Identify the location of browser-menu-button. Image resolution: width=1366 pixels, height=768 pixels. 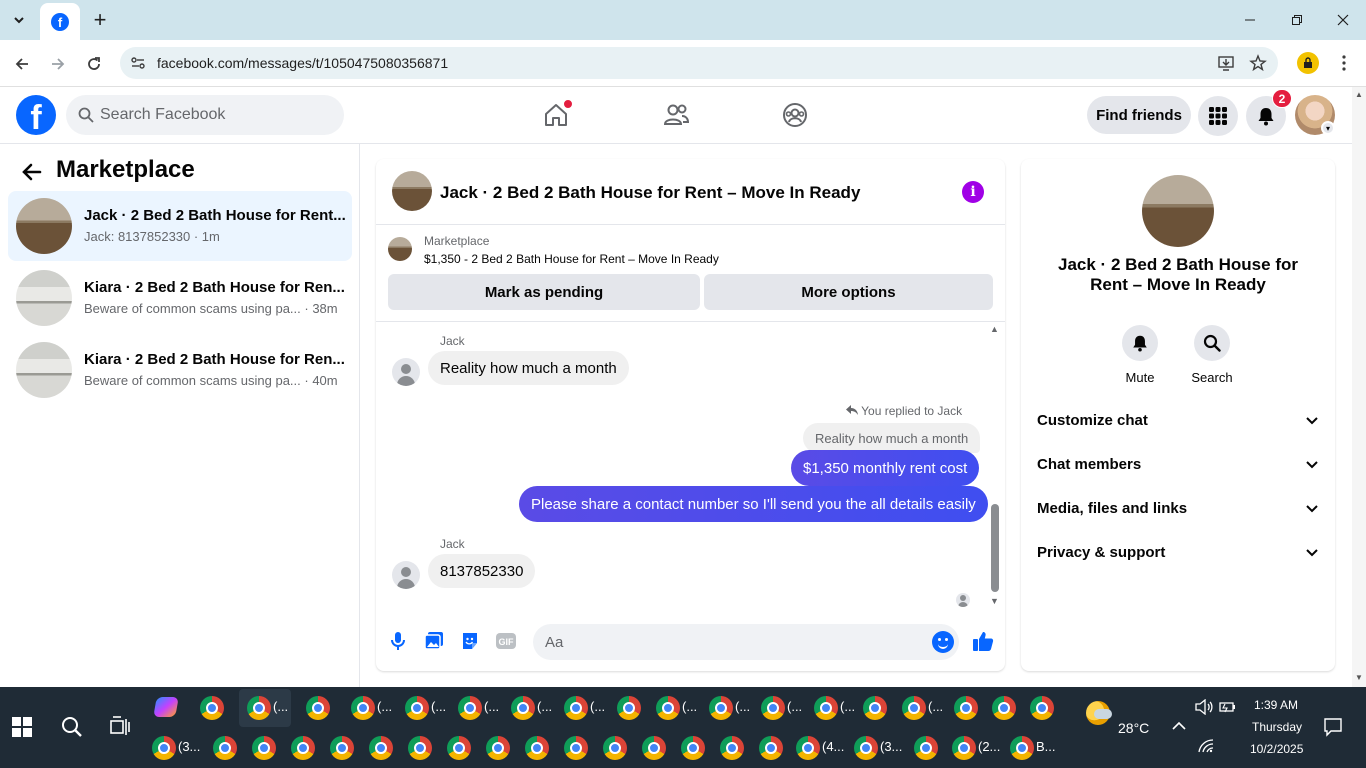
(1344, 63).